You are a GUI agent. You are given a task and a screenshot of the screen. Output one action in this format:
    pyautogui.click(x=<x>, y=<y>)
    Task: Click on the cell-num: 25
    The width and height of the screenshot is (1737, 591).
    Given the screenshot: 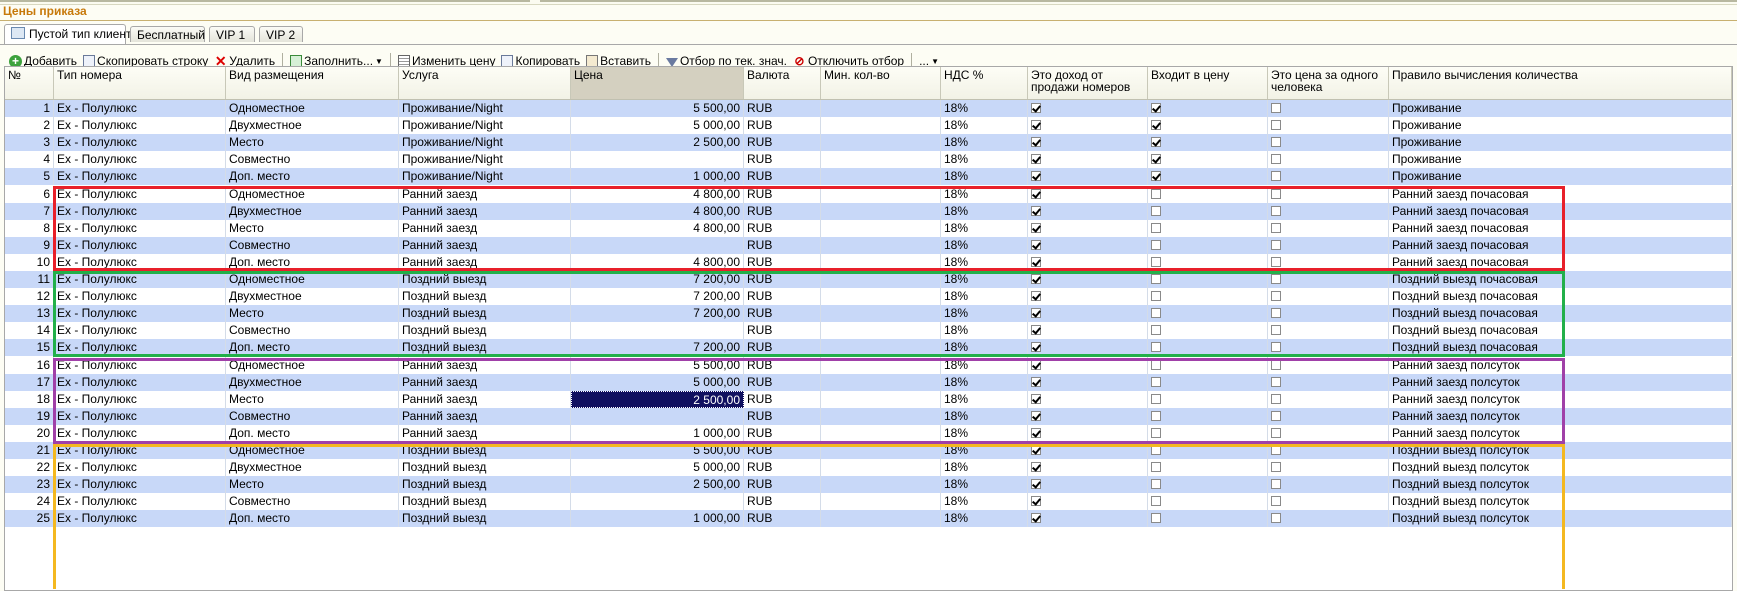 What is the action you would take?
    pyautogui.click(x=29, y=519)
    